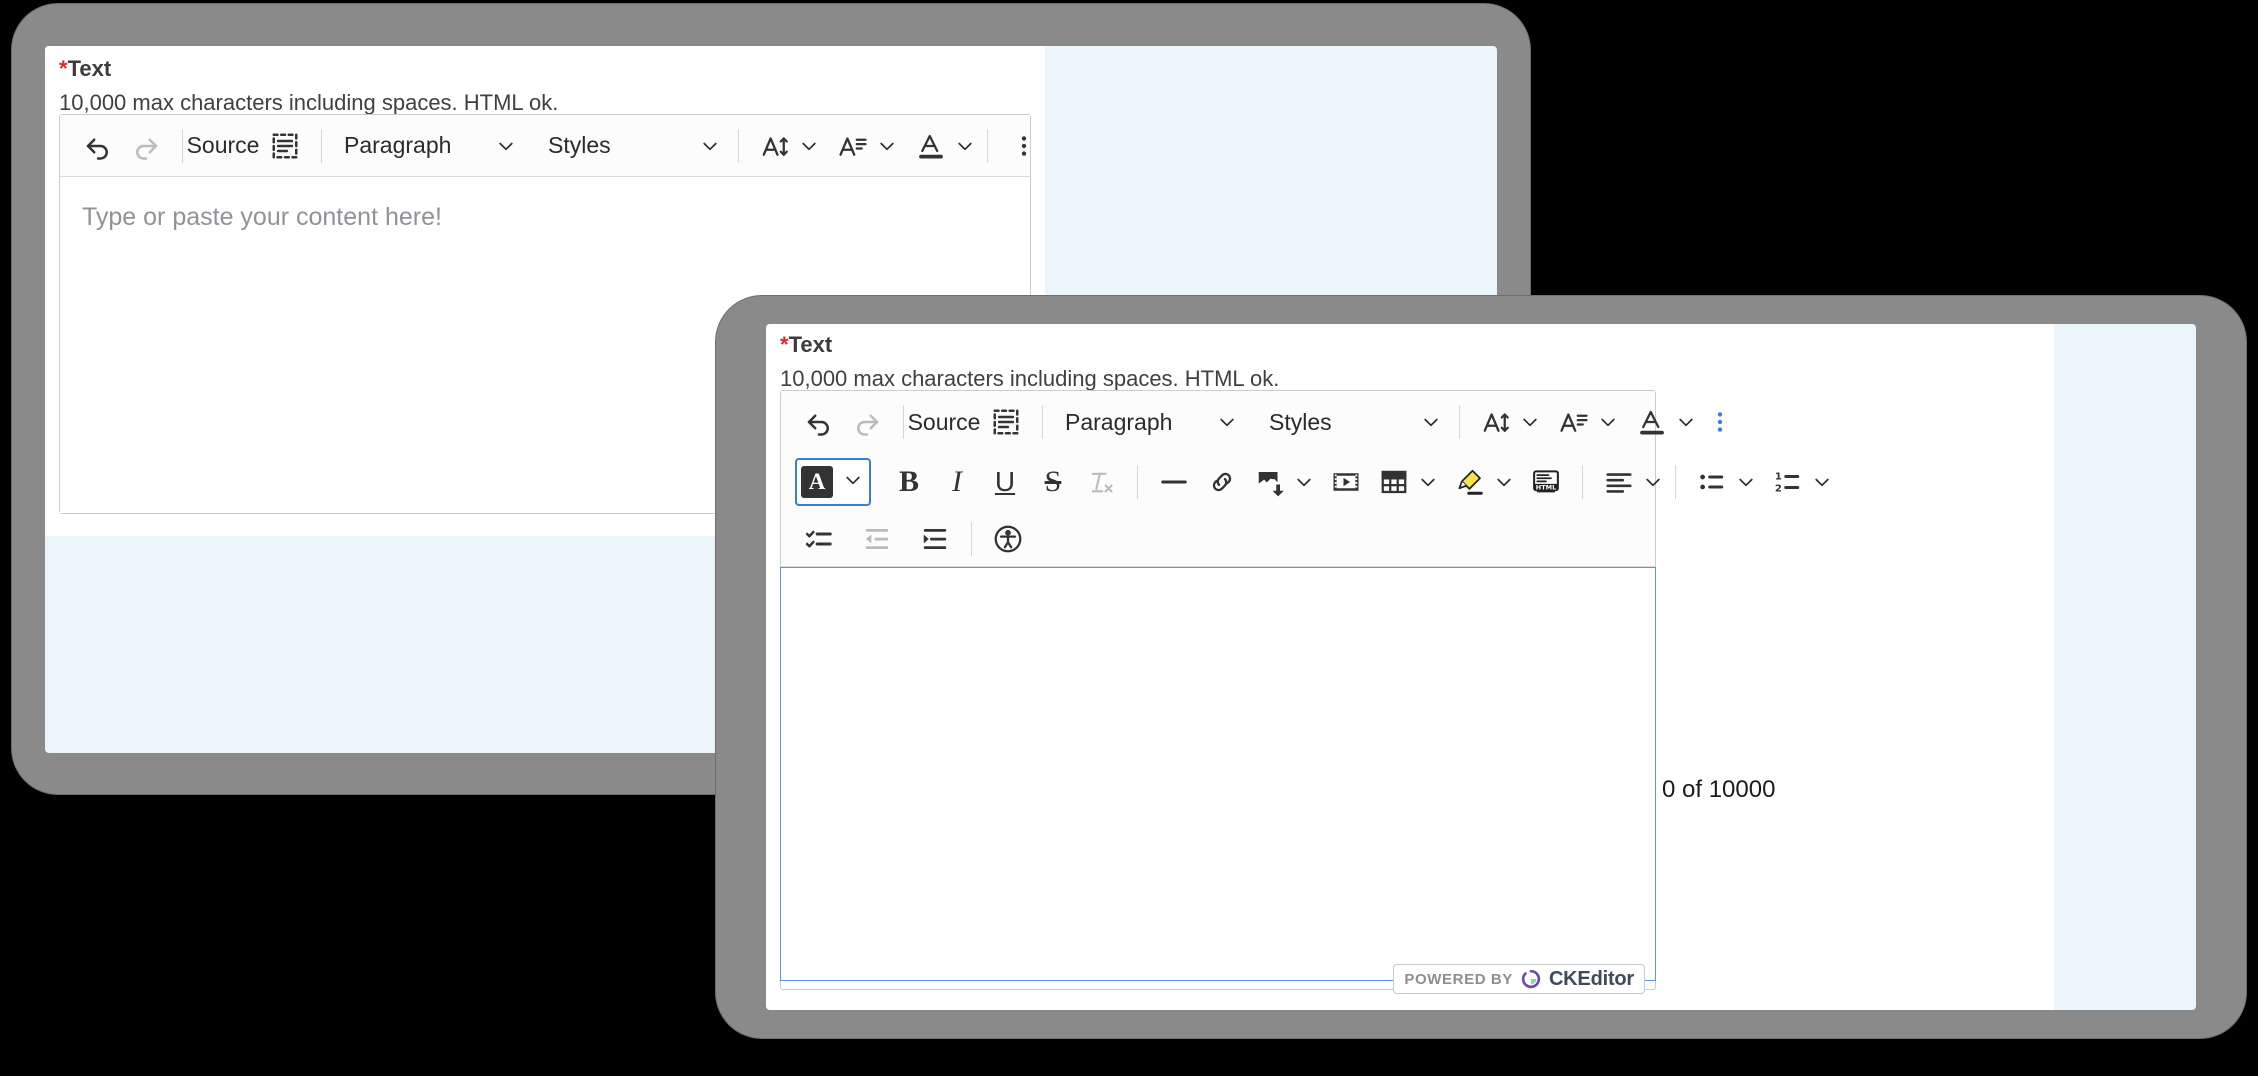 This screenshot has width=2258, height=1076. What do you see at coordinates (1346, 482) in the screenshot?
I see `insert-media-icon` at bounding box center [1346, 482].